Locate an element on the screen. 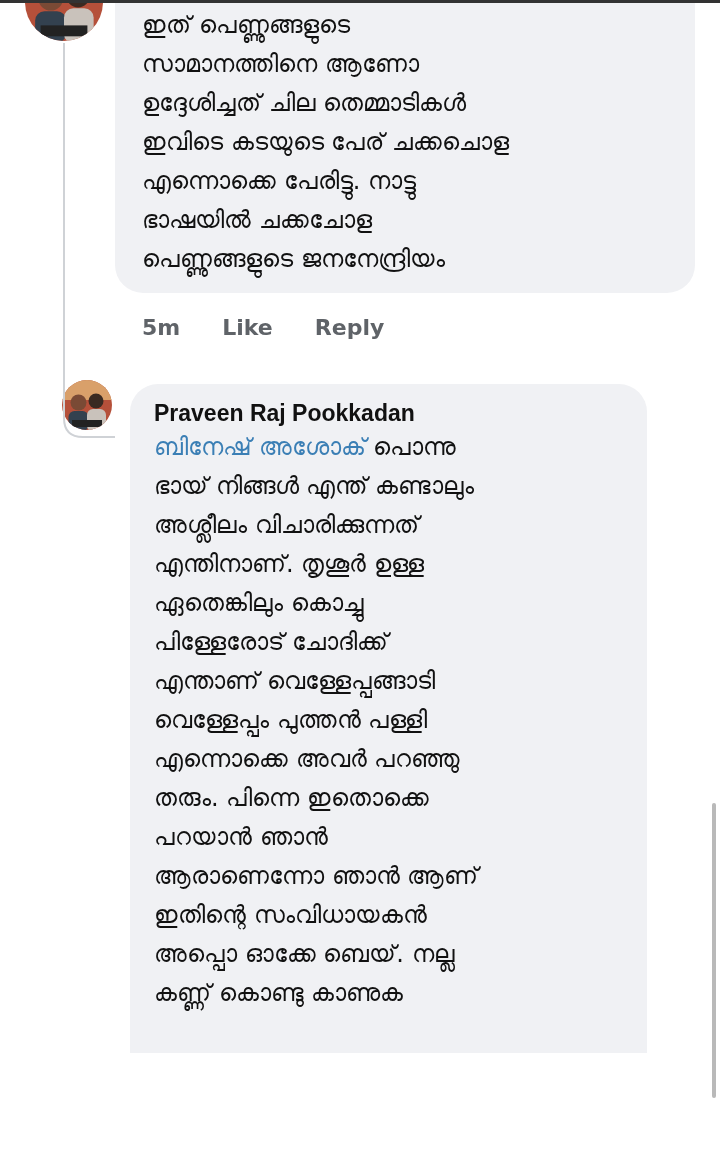 The height and width of the screenshot is (1168, 720). comment-text: ഭാഷയിൽ ചക്കചോള is located at coordinates (257, 220).